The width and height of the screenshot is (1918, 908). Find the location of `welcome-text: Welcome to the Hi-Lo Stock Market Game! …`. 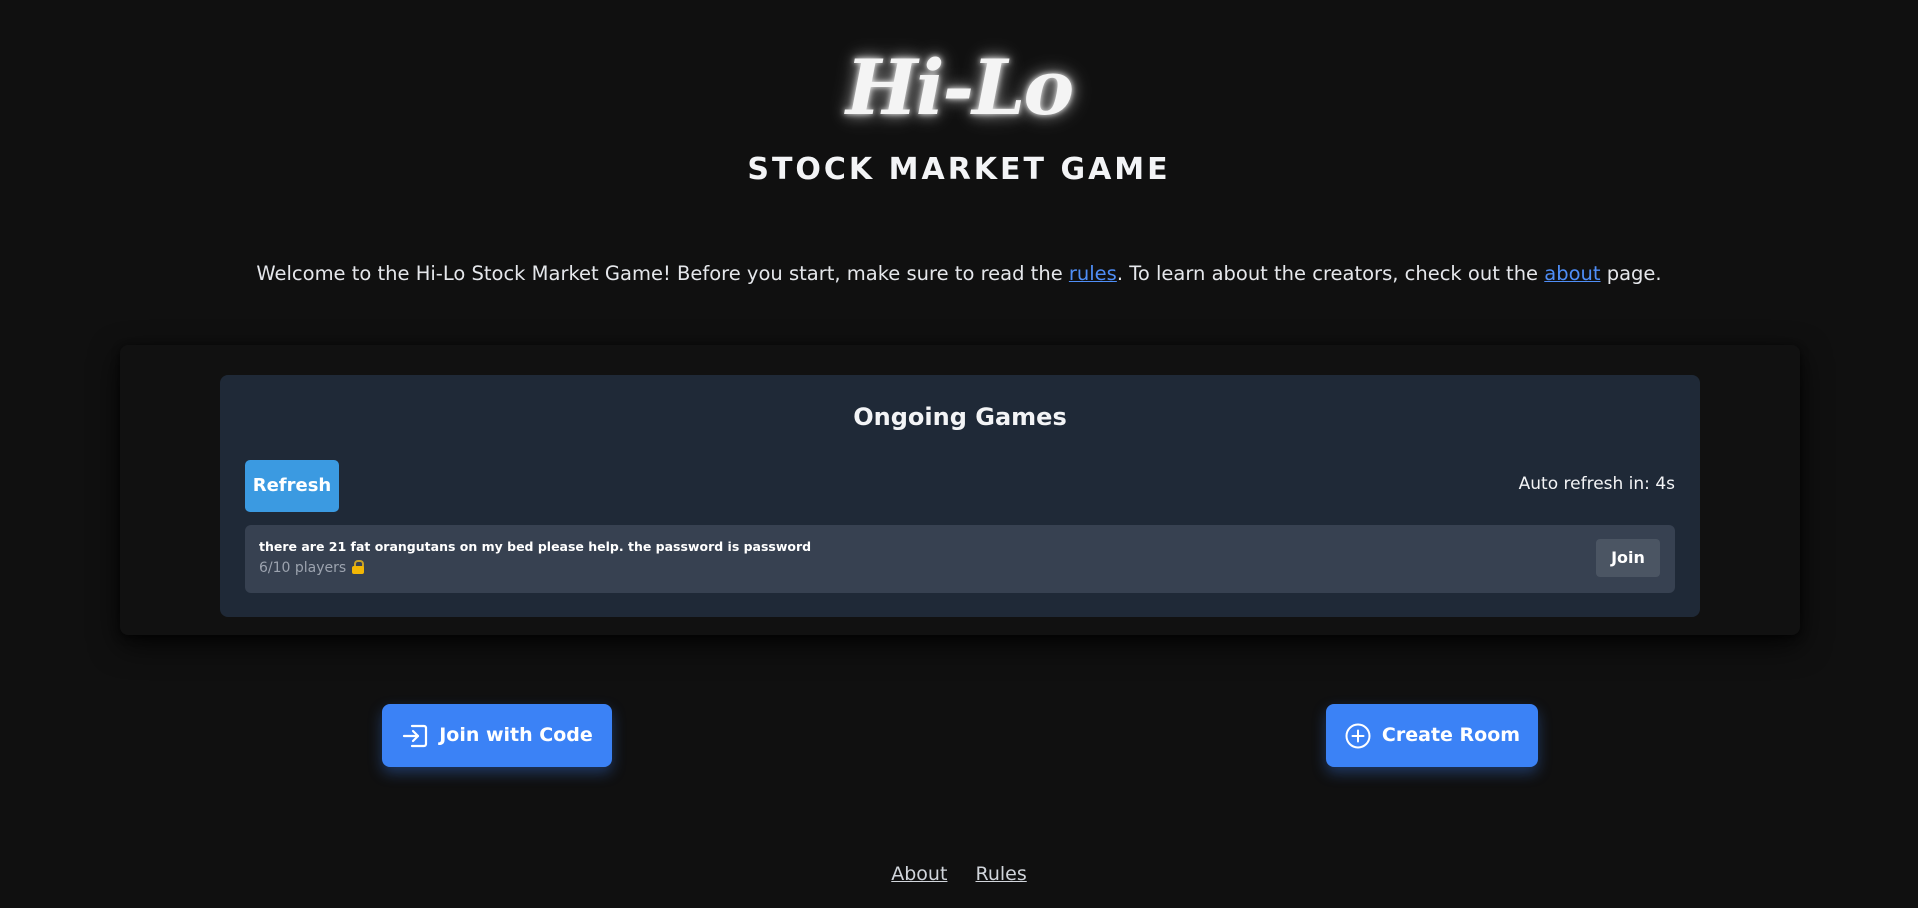

welcome-text: Welcome to the Hi-Lo Stock Market Game! … is located at coordinates (959, 274).